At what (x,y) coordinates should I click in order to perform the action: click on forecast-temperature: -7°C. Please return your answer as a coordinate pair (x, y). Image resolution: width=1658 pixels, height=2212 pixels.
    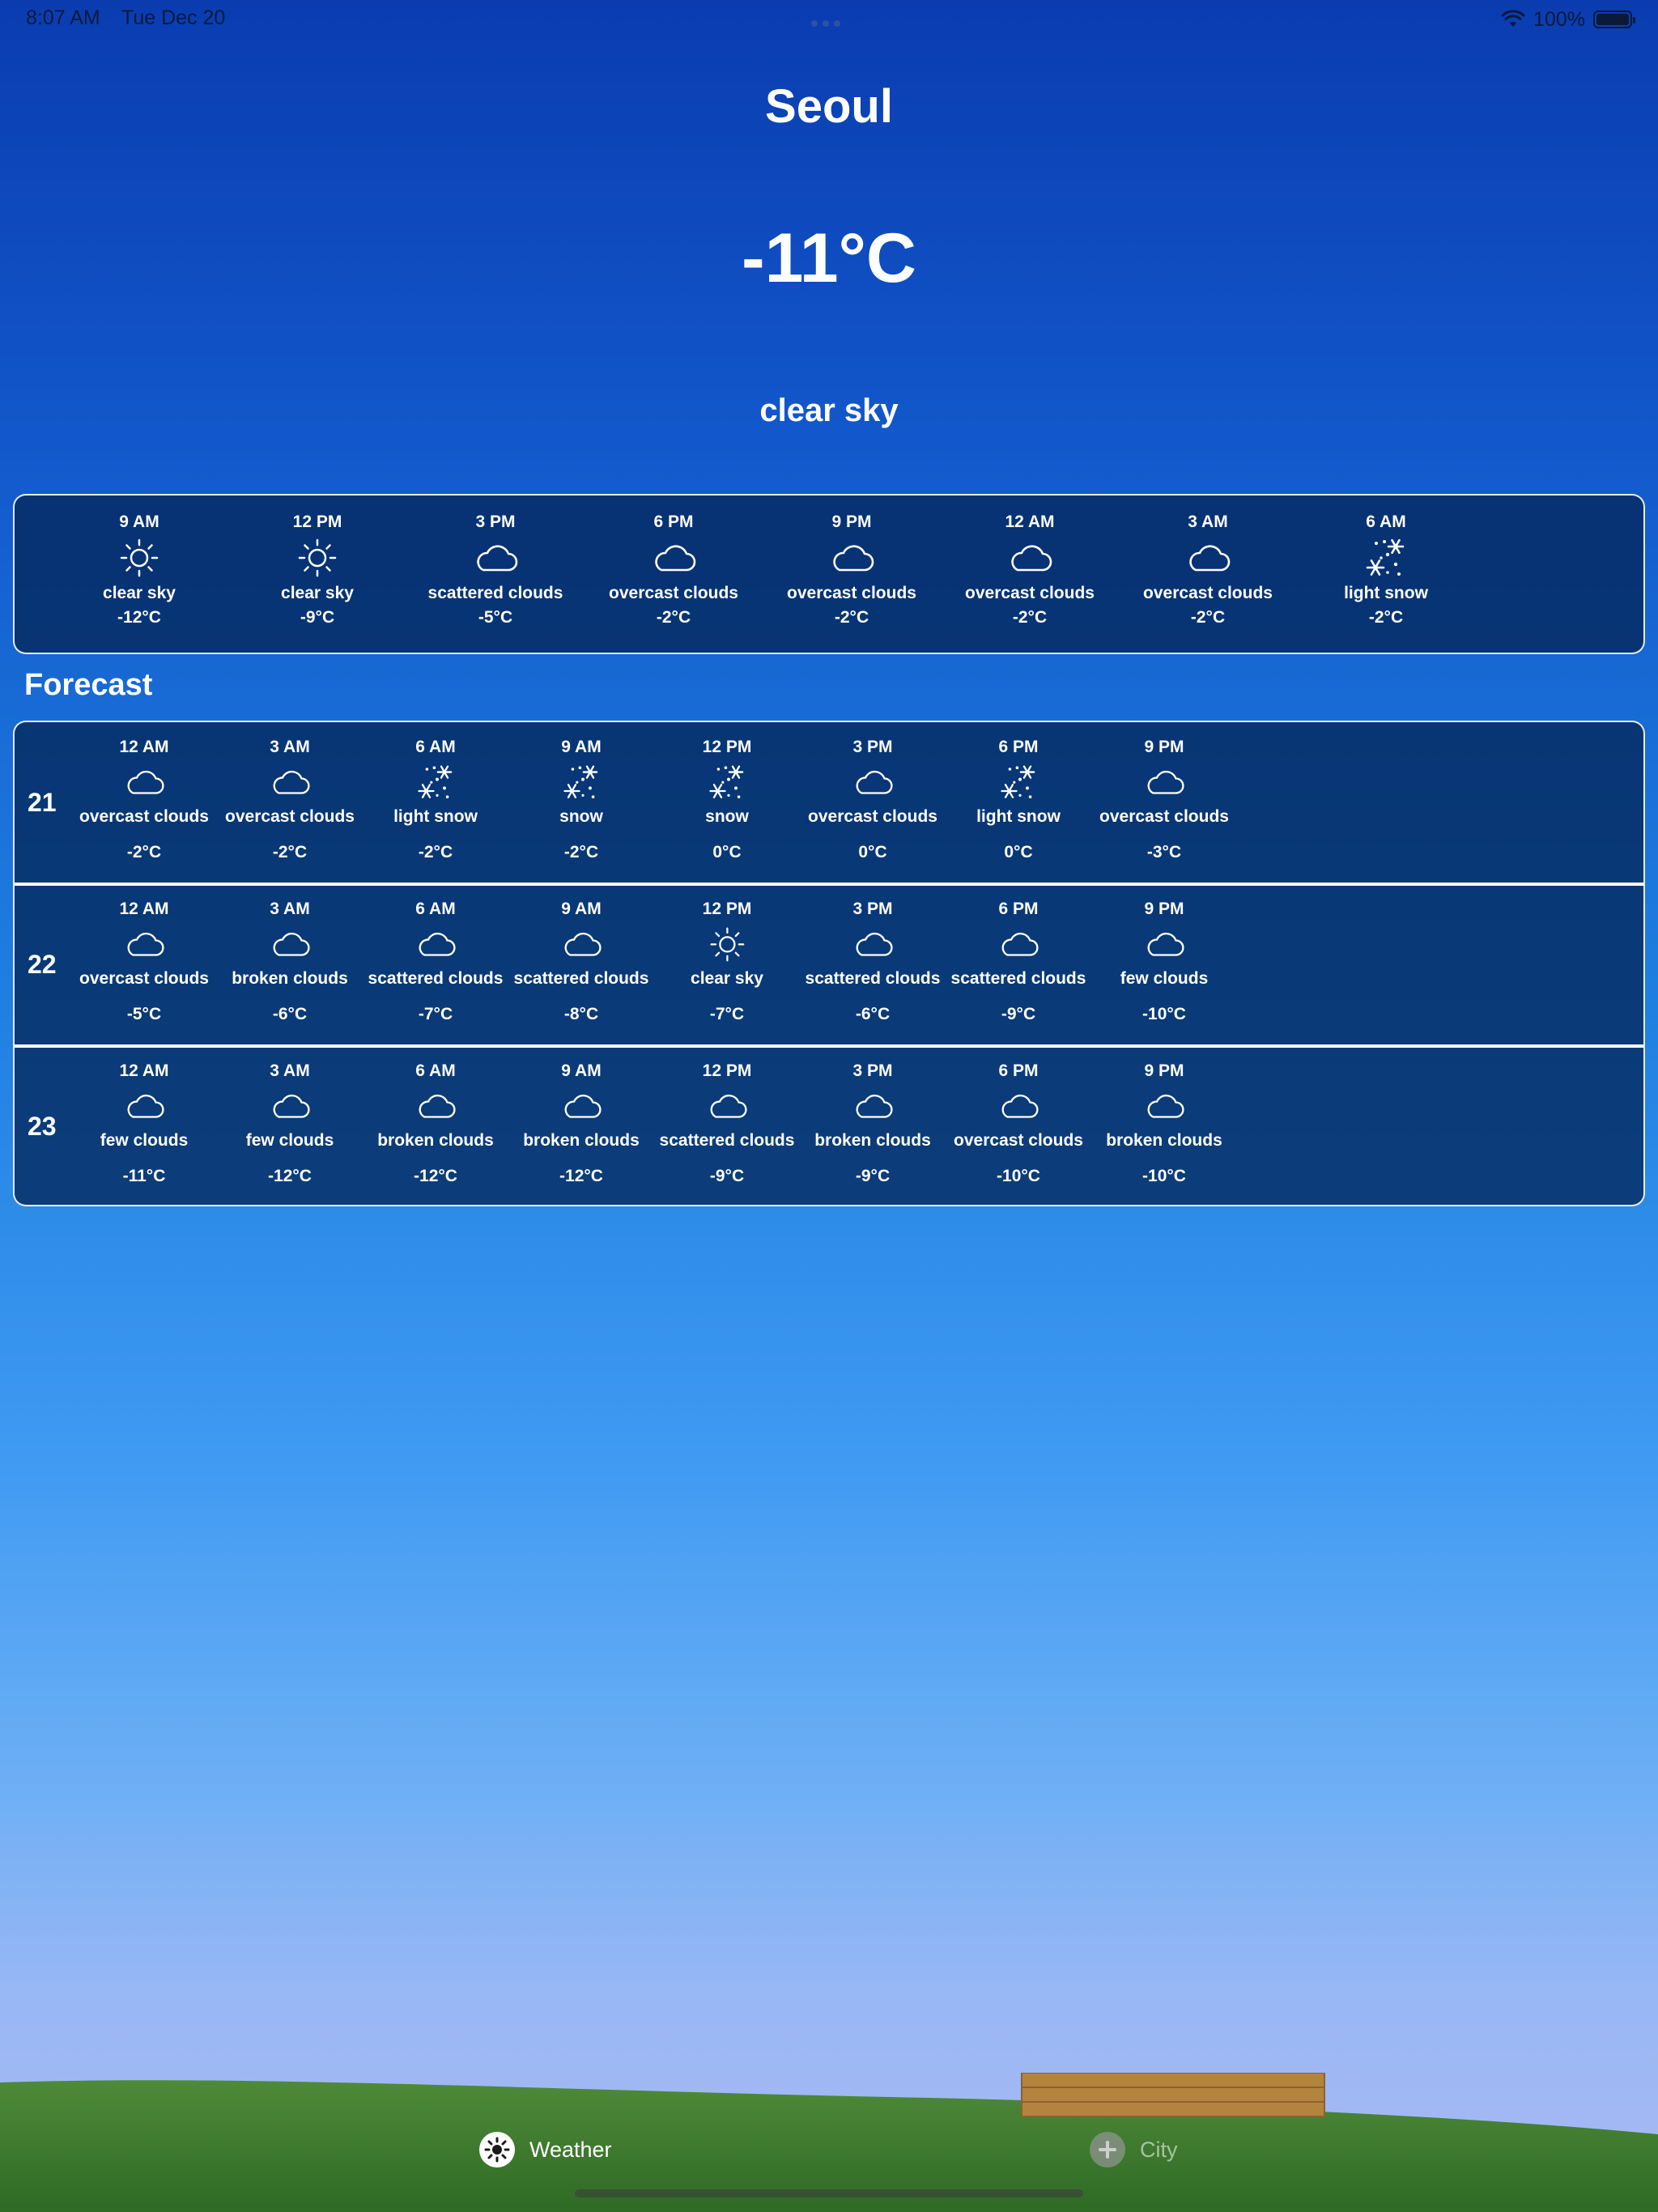
    Looking at the image, I should click on (727, 1014).